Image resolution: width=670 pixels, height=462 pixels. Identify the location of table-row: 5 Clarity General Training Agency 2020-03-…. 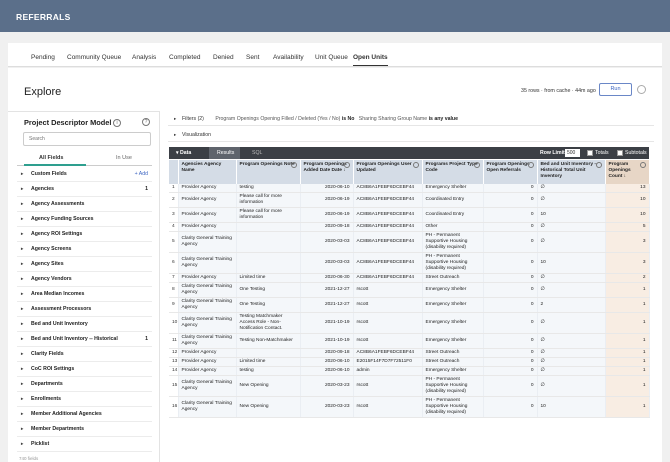
(409, 242).